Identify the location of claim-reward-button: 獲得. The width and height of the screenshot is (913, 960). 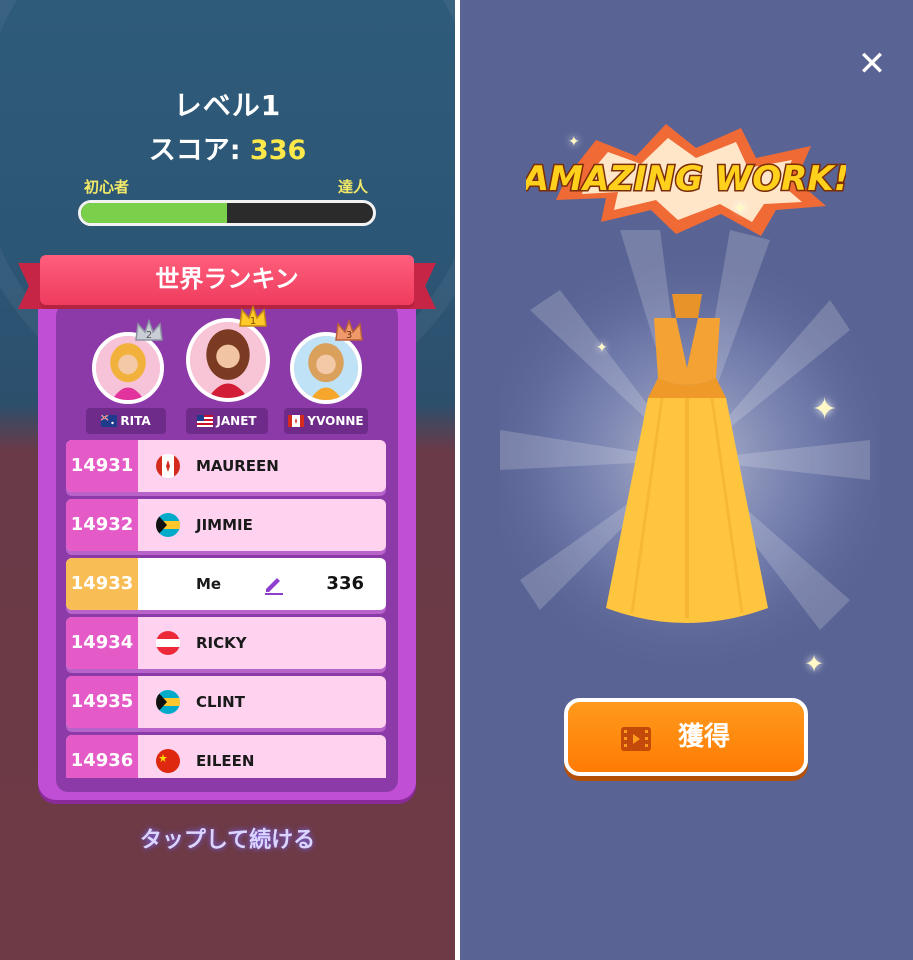
(686, 737).